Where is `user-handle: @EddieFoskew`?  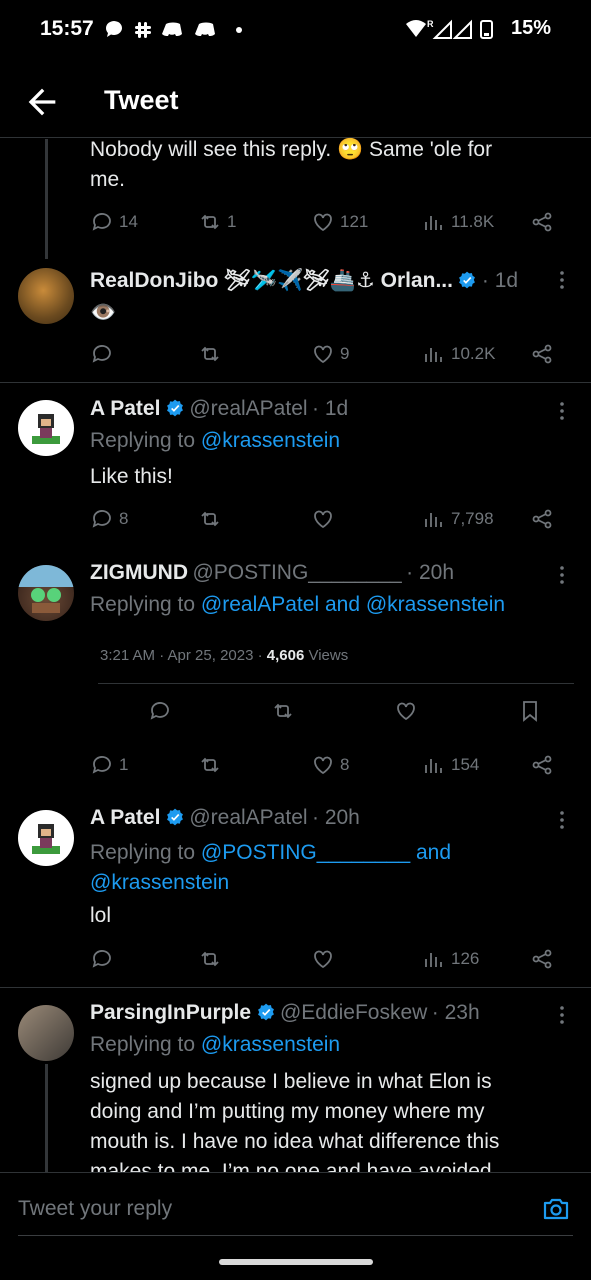
user-handle: @EddieFoskew is located at coordinates (353, 1012).